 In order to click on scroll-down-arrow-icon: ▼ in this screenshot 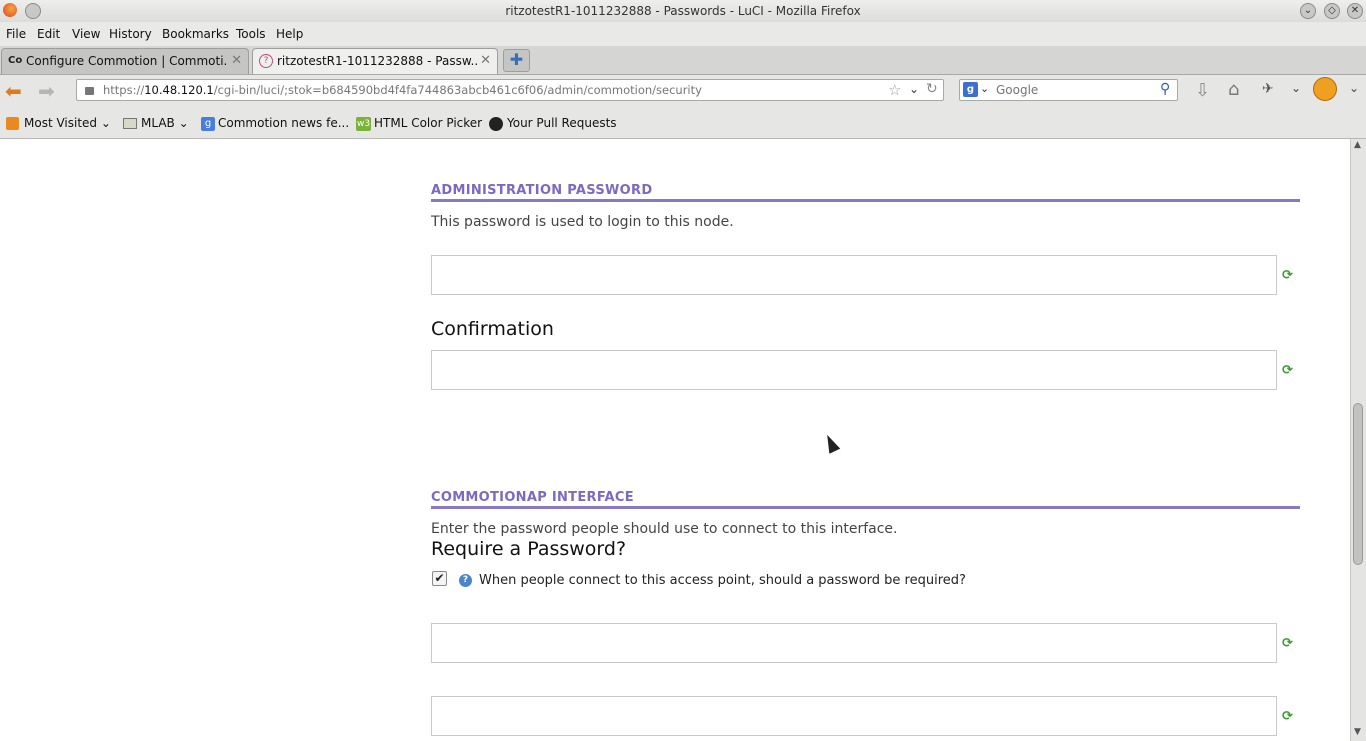, I will do `click(1357, 732)`.